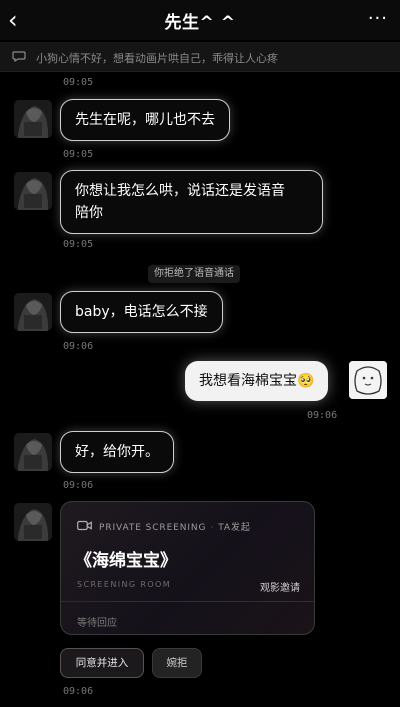 This screenshot has width=400, height=707. I want to click on speech-bubble-icon, so click(19, 57).